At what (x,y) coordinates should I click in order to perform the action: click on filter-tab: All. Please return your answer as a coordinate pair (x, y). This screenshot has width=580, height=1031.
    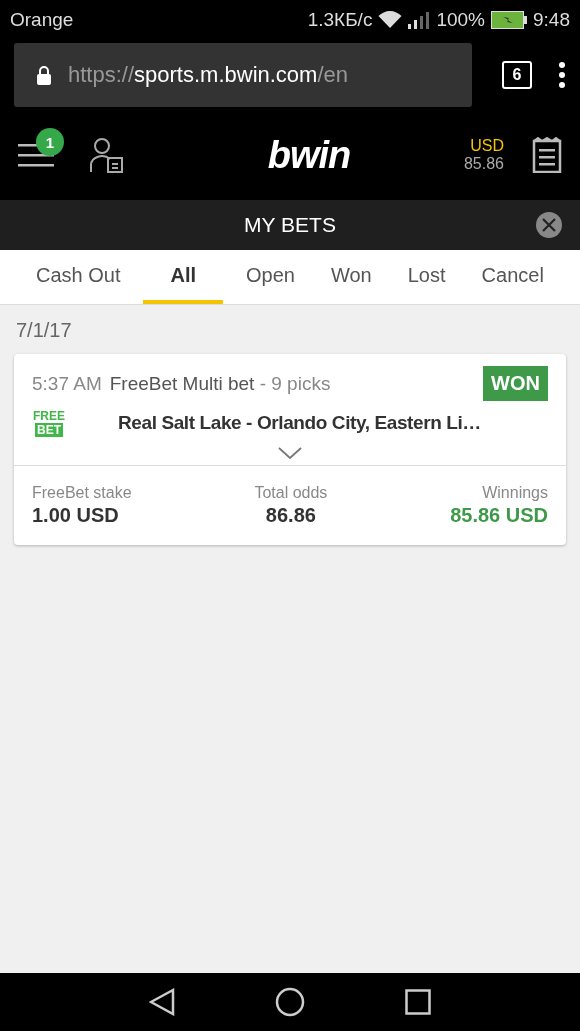
    Looking at the image, I should click on (183, 277).